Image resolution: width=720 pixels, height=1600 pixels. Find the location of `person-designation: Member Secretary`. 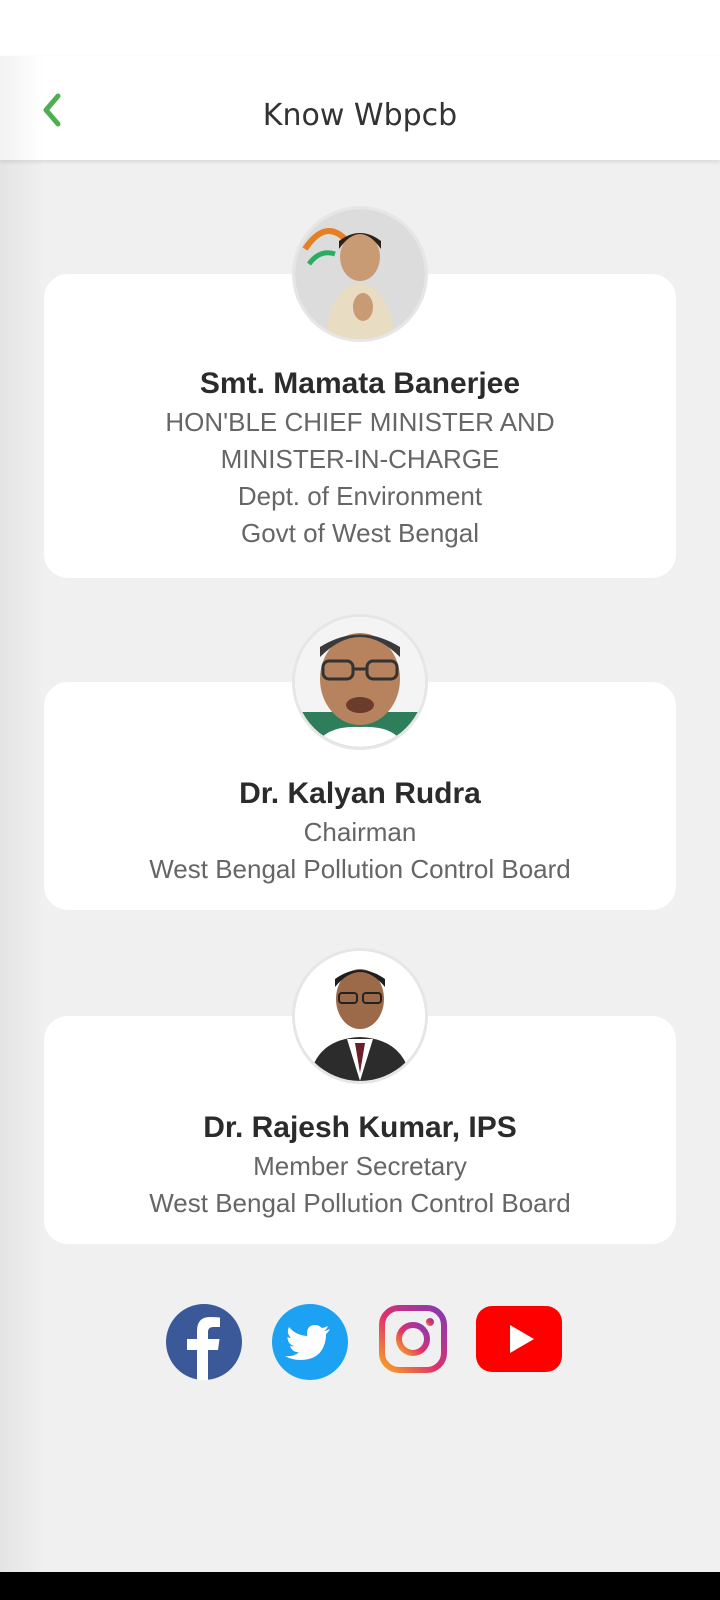

person-designation: Member Secretary is located at coordinates (360, 1166).